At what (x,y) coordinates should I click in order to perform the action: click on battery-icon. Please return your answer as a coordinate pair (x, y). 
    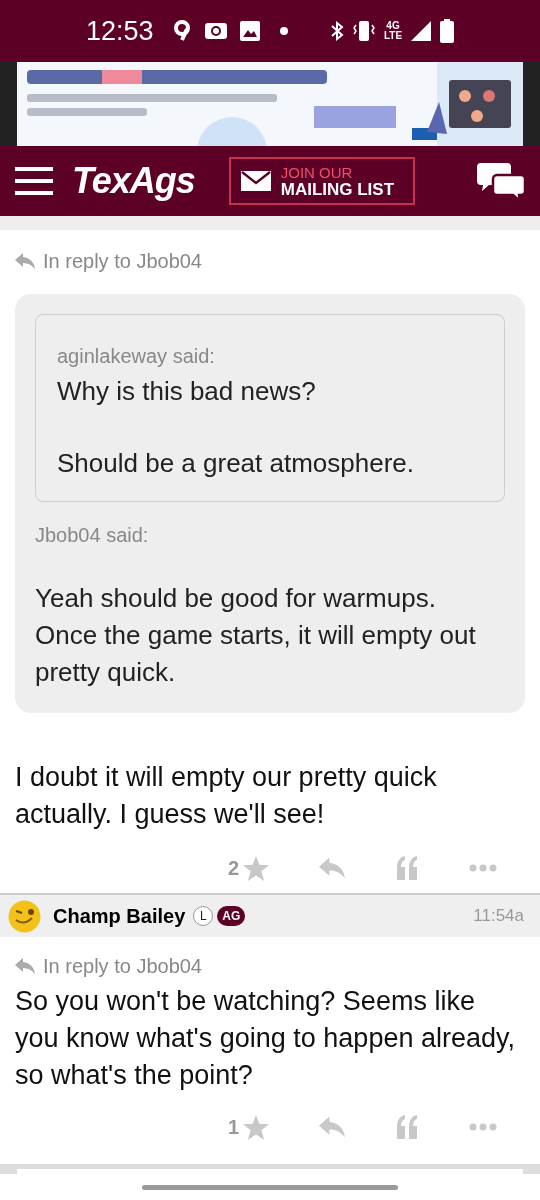
    Looking at the image, I should click on (447, 31).